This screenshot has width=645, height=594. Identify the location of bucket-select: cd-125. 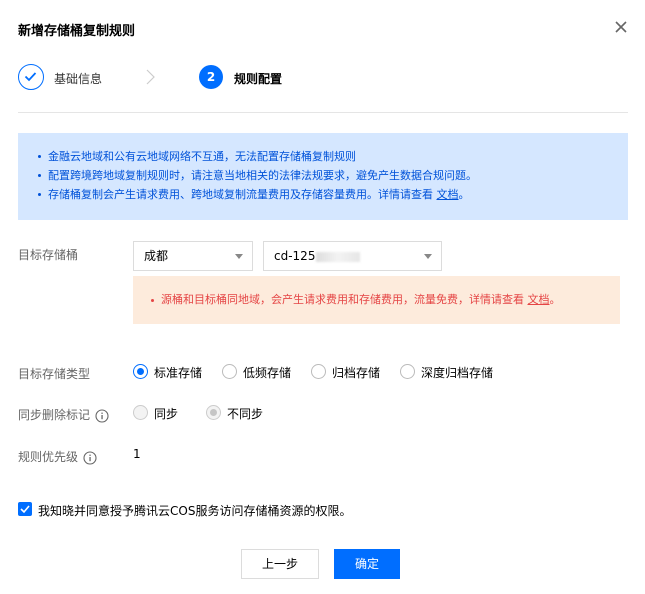
(352, 256).